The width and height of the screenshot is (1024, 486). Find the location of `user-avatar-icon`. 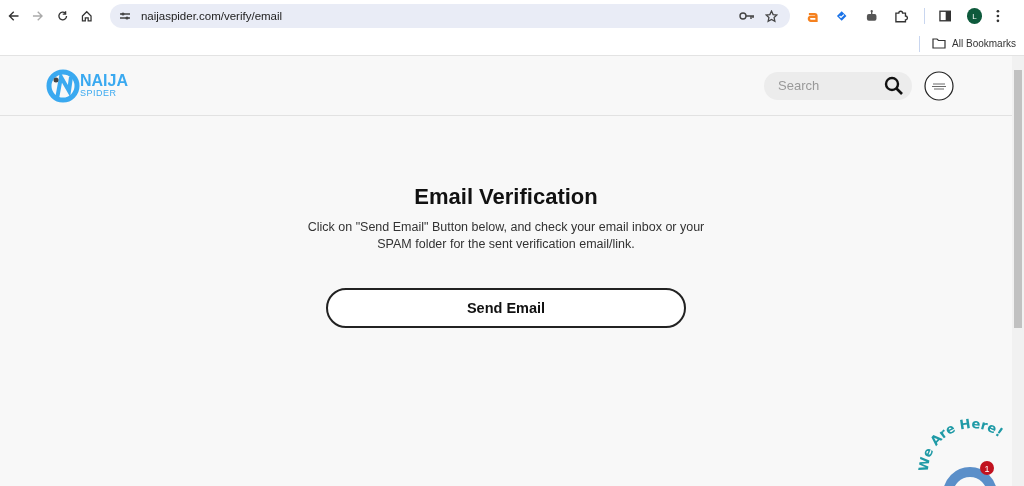

user-avatar-icon is located at coordinates (939, 85).